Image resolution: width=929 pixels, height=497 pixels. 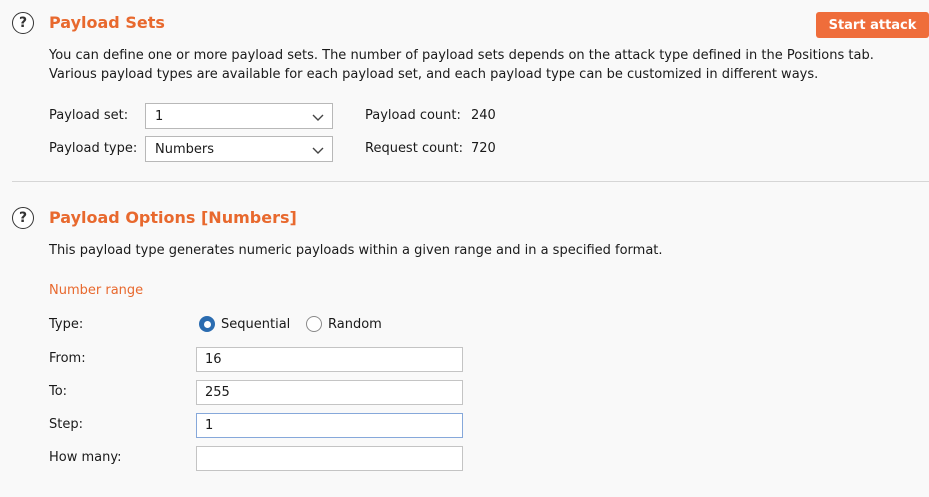 I want to click on to-field: 255, so click(x=329, y=392).